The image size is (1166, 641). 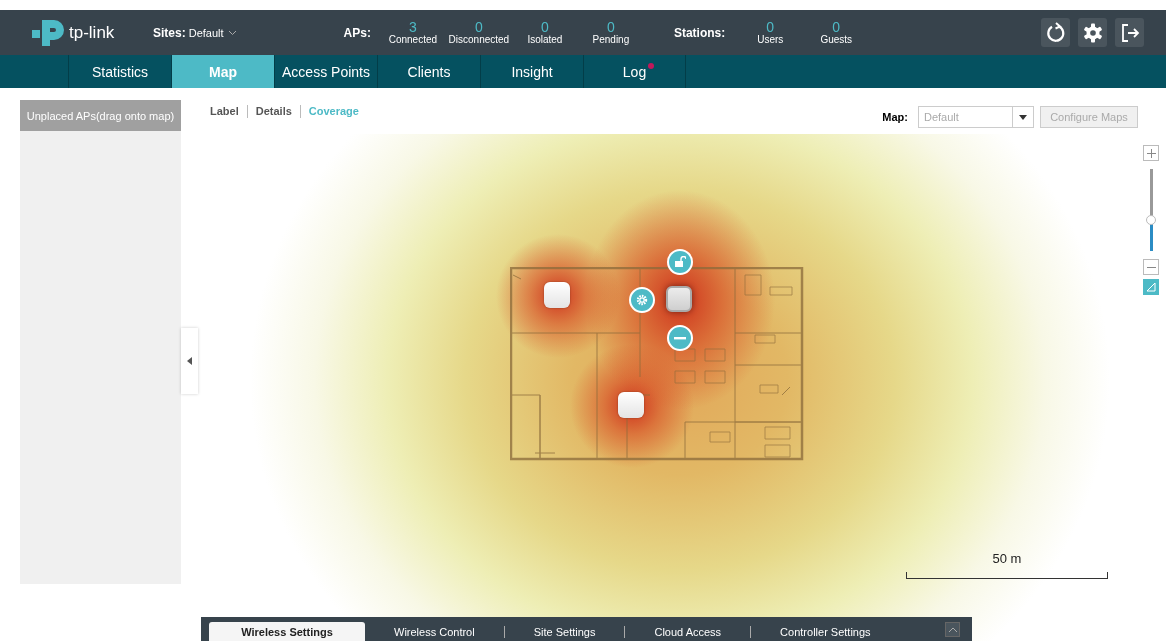 I want to click on site-dropdown: Default, so click(x=212, y=32).